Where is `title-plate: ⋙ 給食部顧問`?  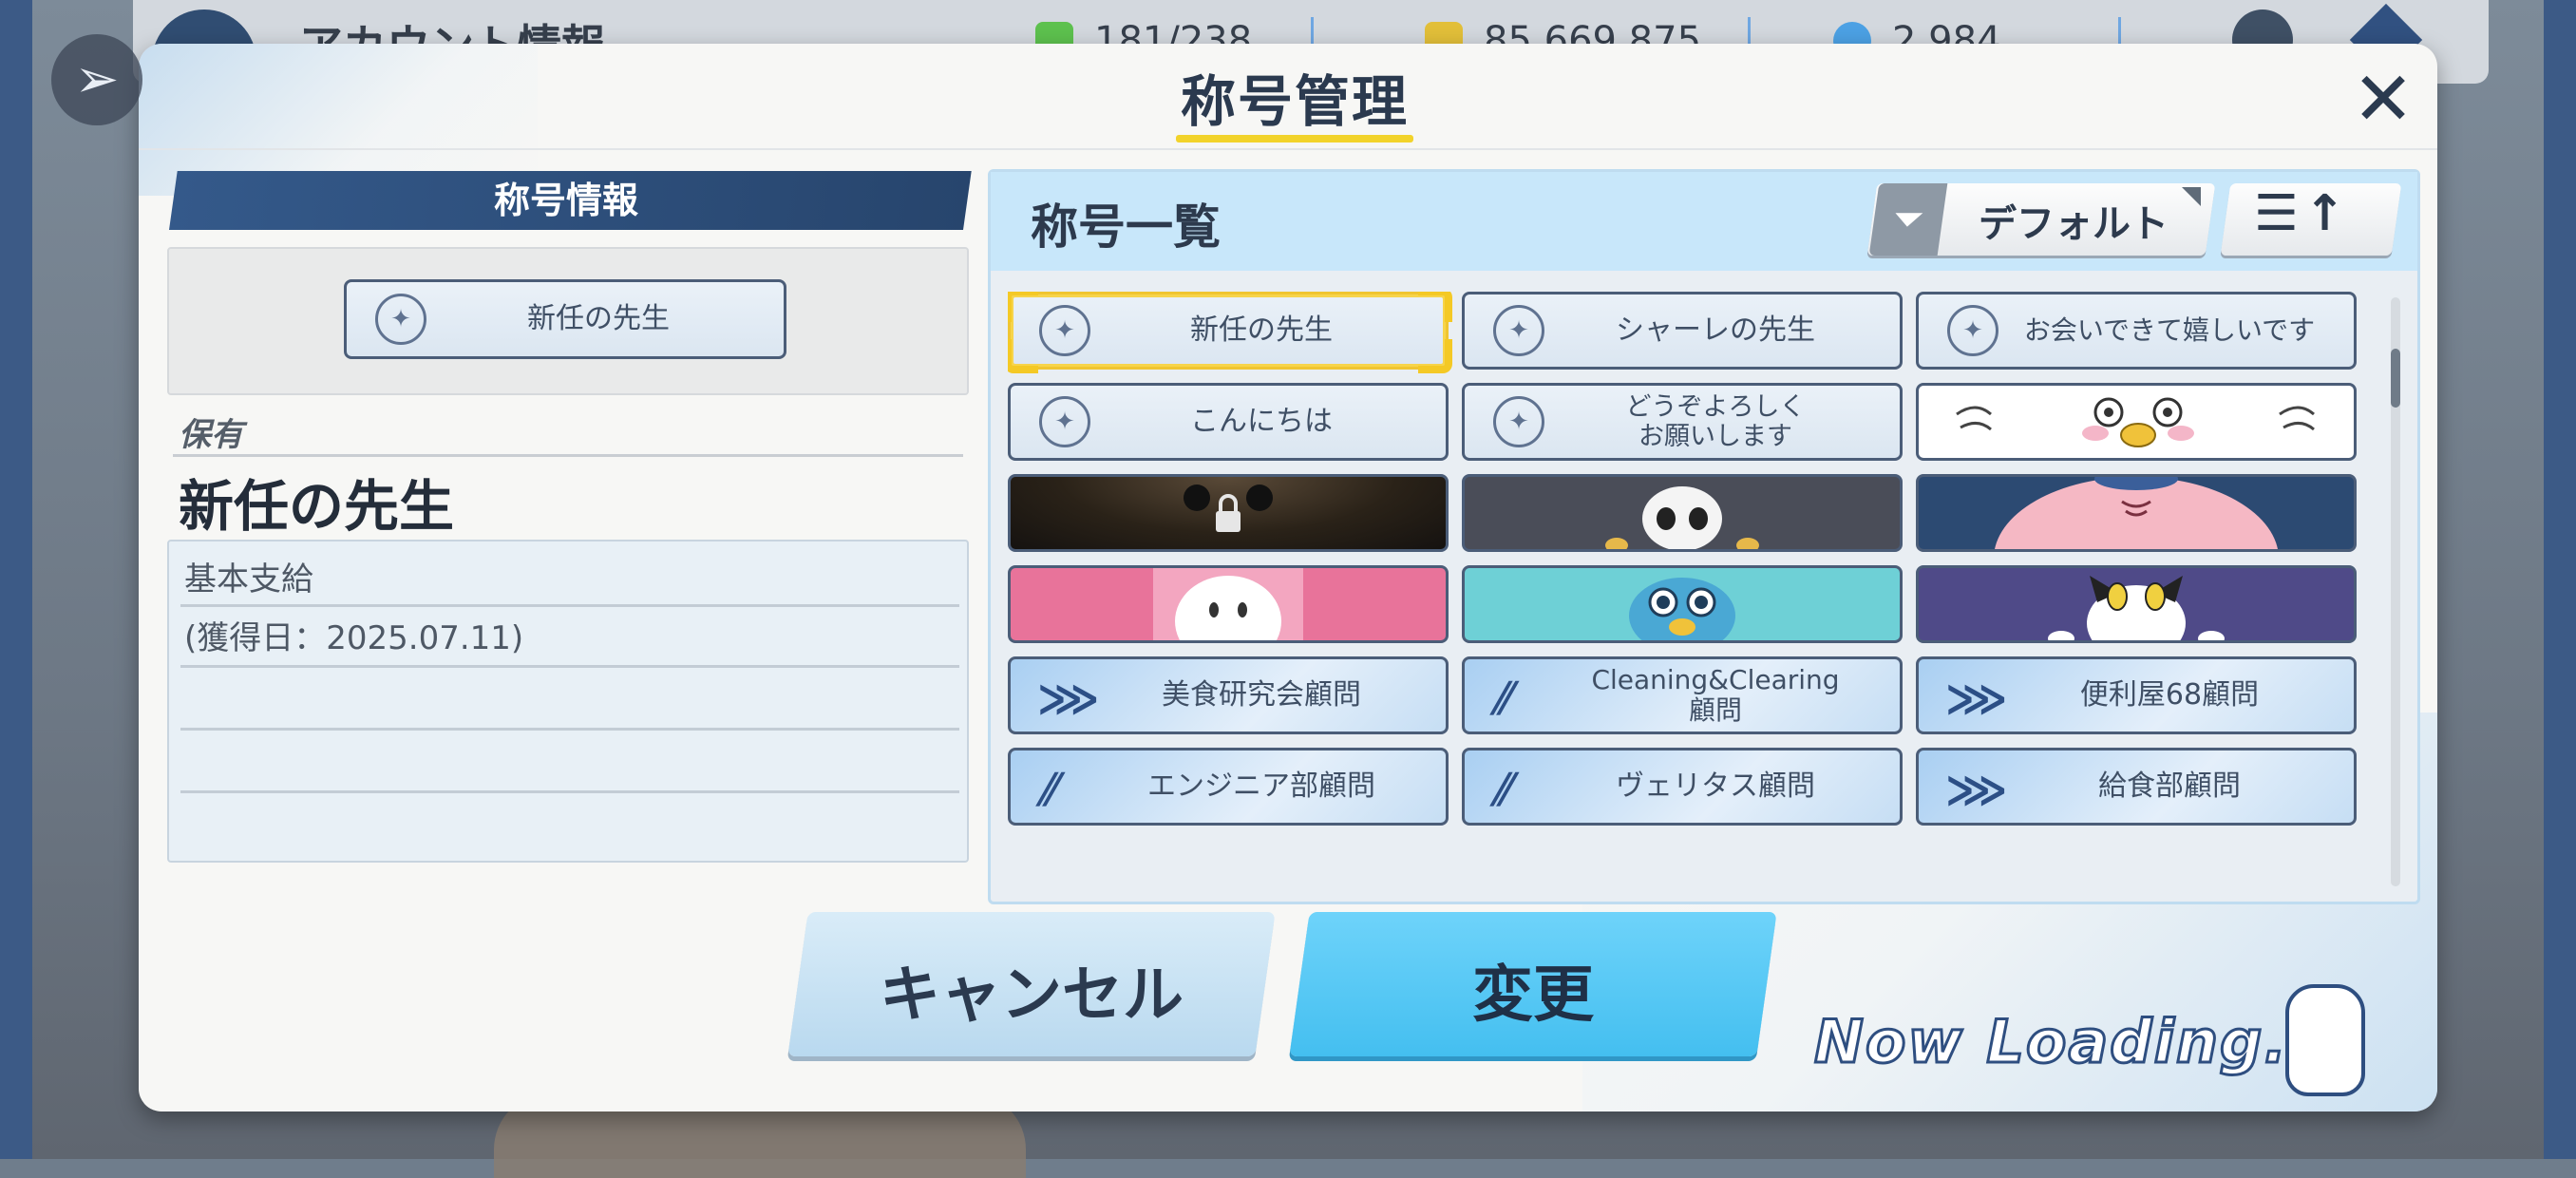
title-plate: ⋙ 給食部顧問 is located at coordinates (2136, 787).